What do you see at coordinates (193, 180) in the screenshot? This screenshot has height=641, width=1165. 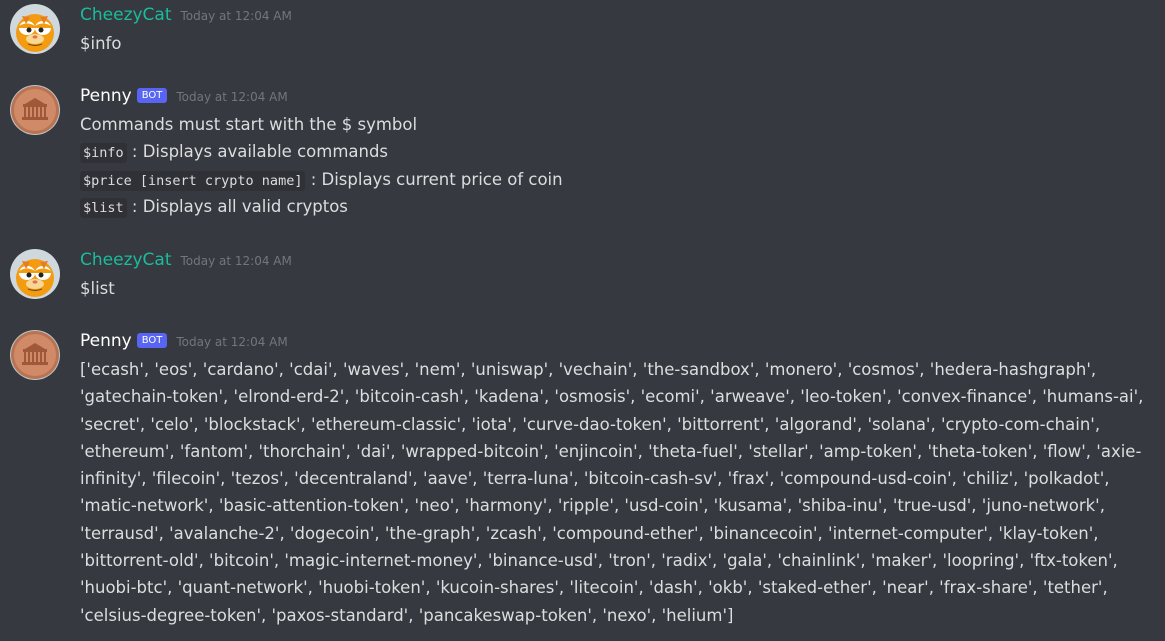 I see `inline-code: $price [insert crypto name]` at bounding box center [193, 180].